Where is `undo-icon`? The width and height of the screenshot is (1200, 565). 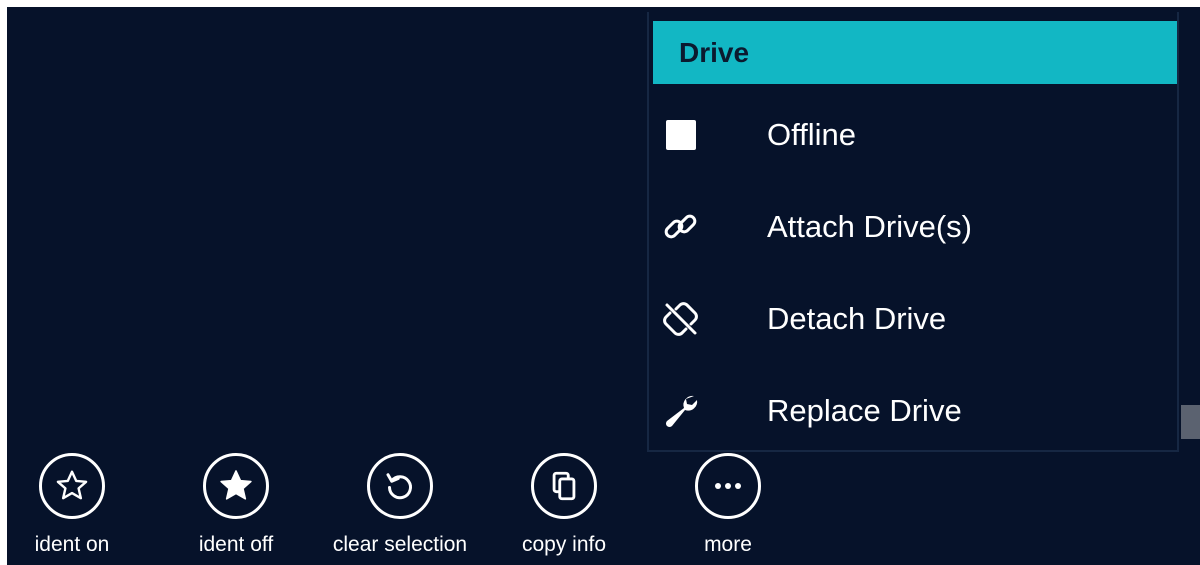
undo-icon is located at coordinates (400, 486).